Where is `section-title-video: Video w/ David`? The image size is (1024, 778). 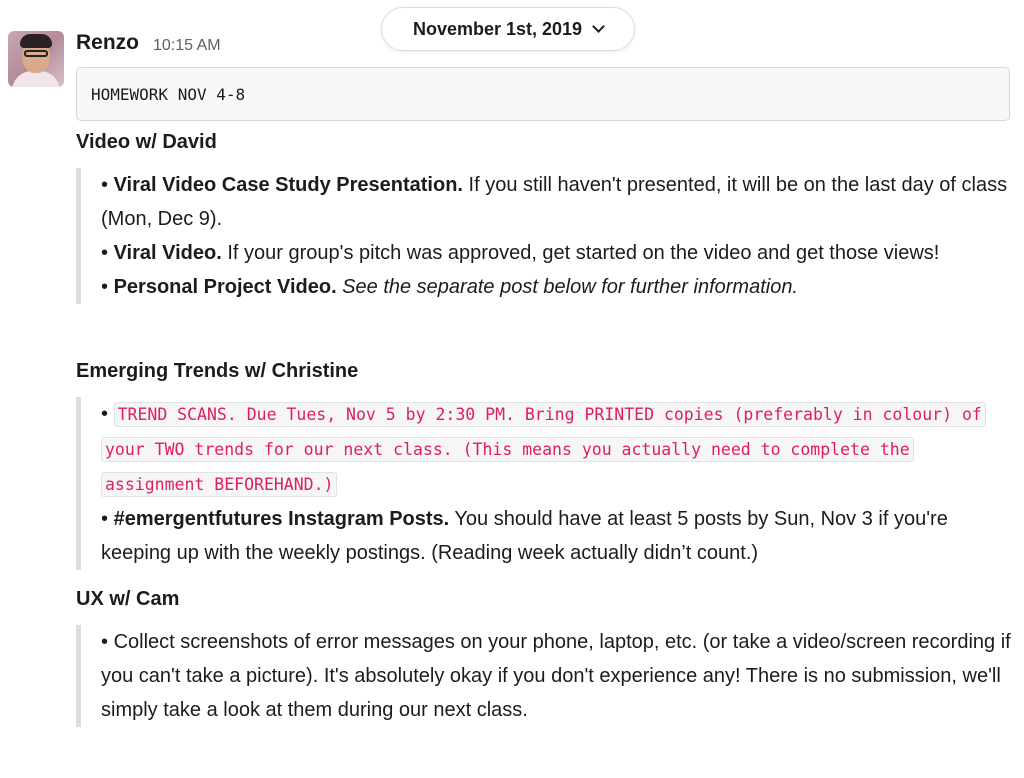 section-title-video: Video w/ David is located at coordinates (146, 142).